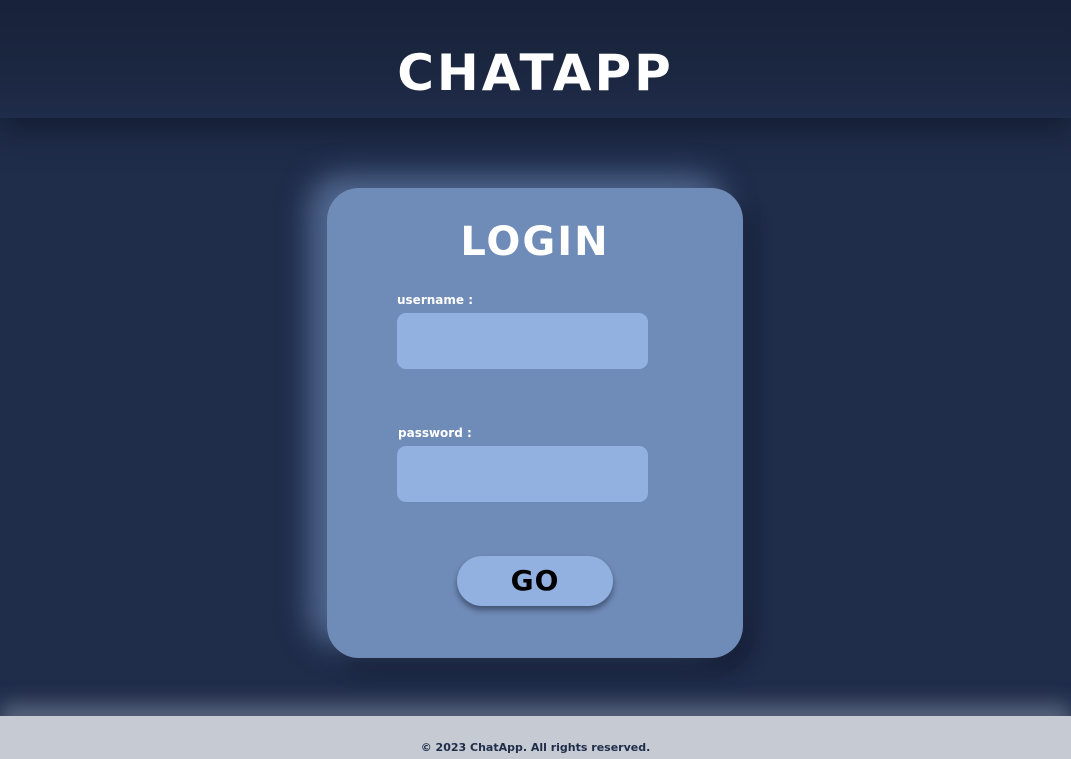 This screenshot has height=759, width=1071. I want to click on app-title: CHATAPP, so click(535, 73).